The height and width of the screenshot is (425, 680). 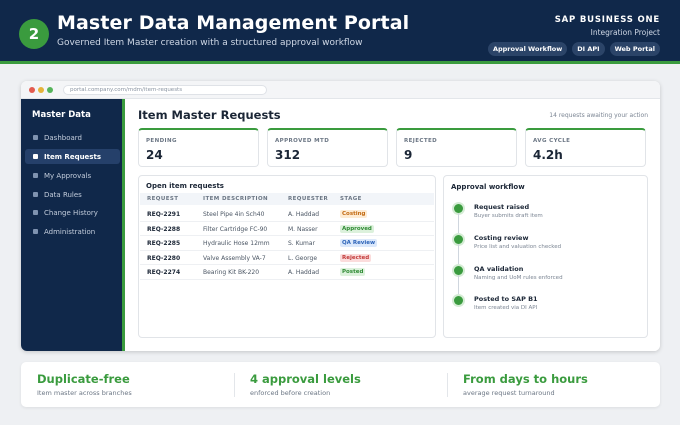 I want to click on stat-title: 4 approval levels, so click(x=305, y=379).